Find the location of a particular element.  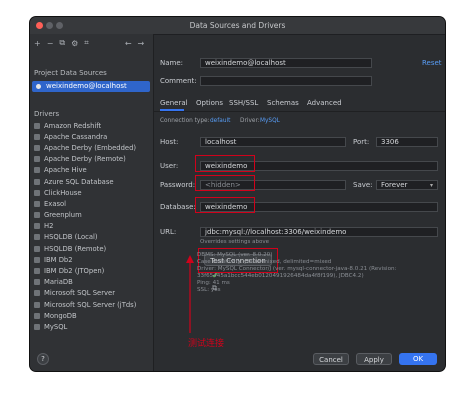

driver-label: Greenplum is located at coordinates (63, 215).